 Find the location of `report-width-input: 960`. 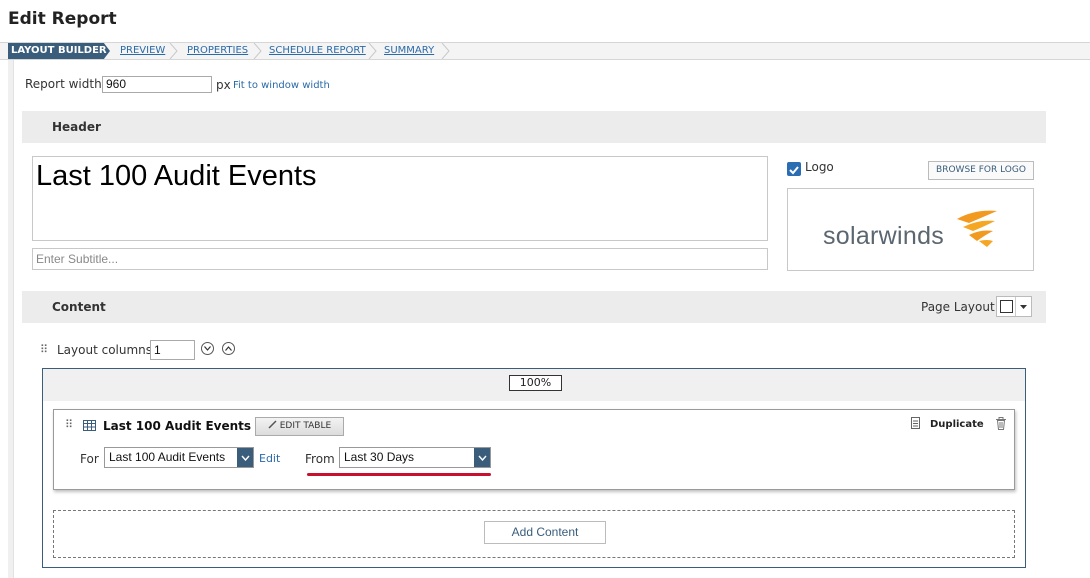

report-width-input: 960 is located at coordinates (157, 84).